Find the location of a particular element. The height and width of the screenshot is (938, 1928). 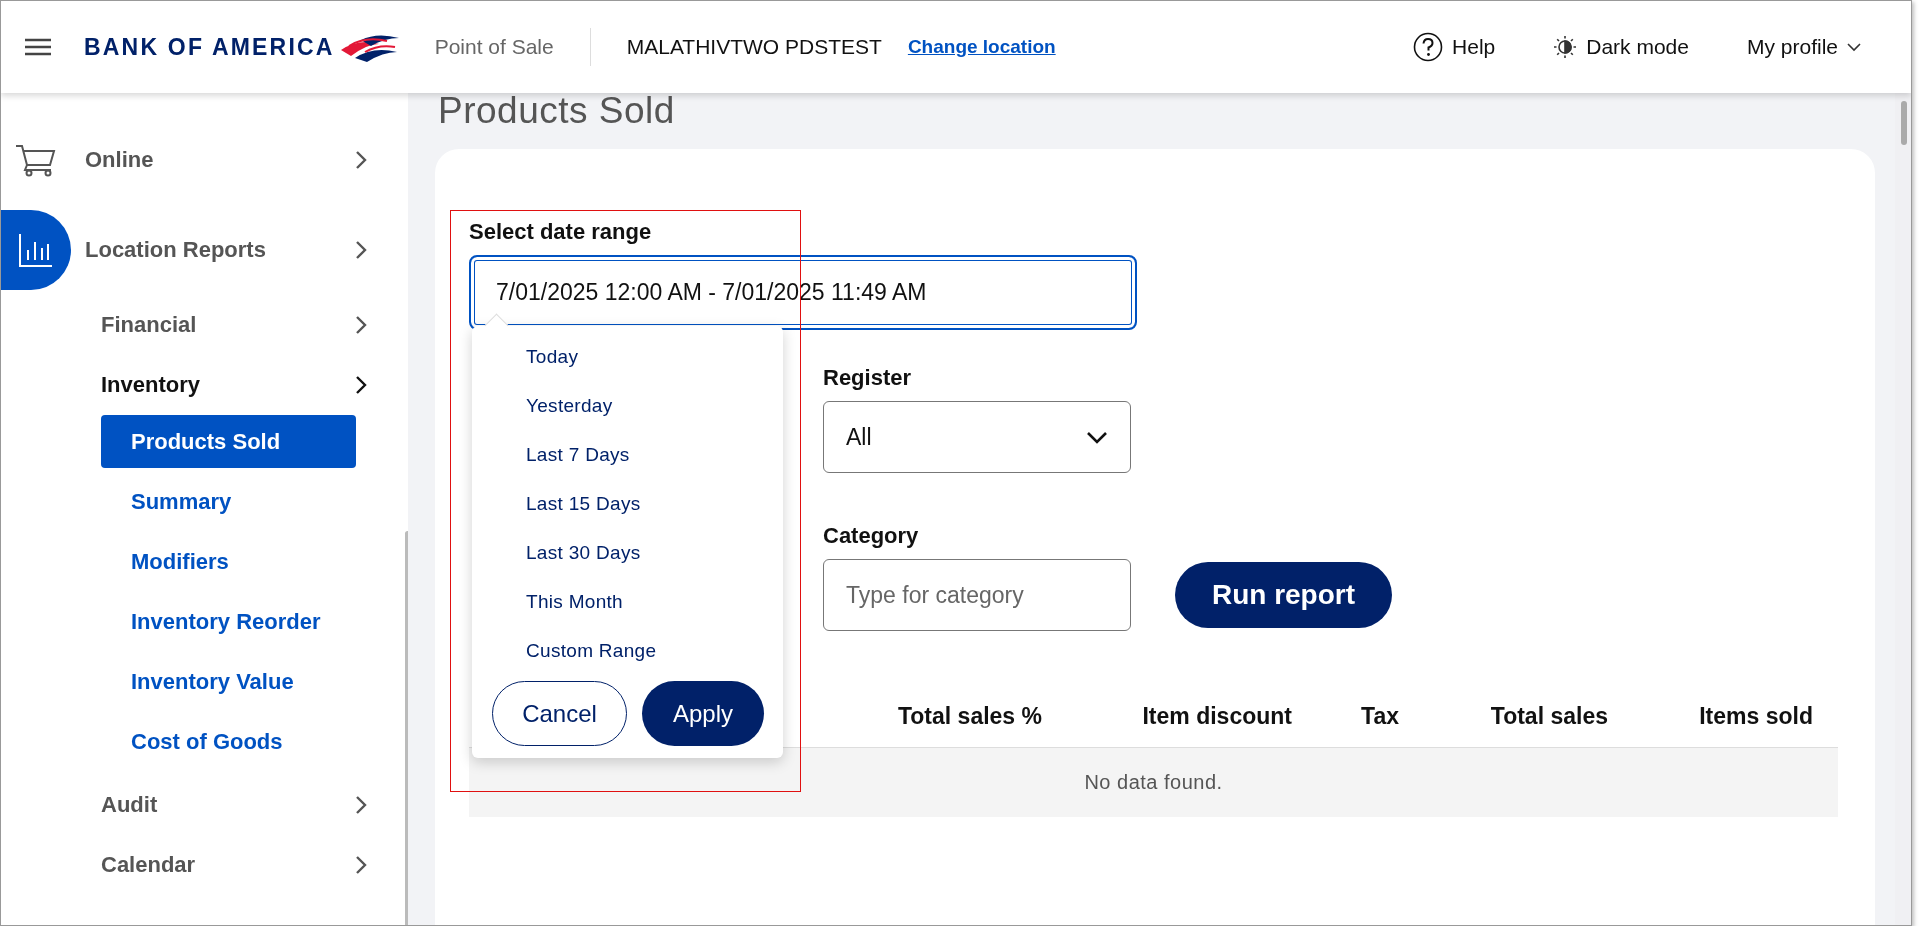

menu-item: Last 30 Days is located at coordinates (627, 552).